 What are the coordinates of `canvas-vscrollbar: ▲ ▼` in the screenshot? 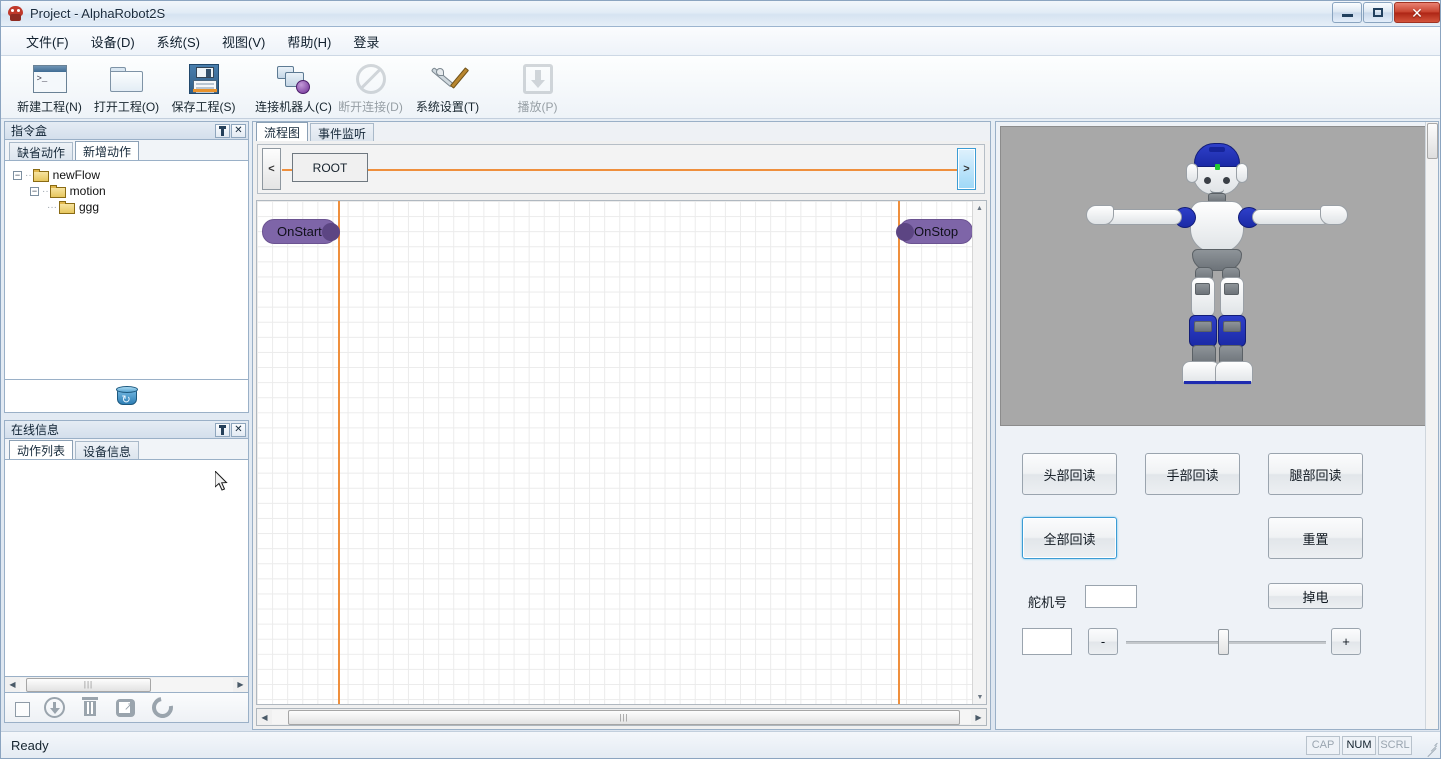 It's located at (979, 452).